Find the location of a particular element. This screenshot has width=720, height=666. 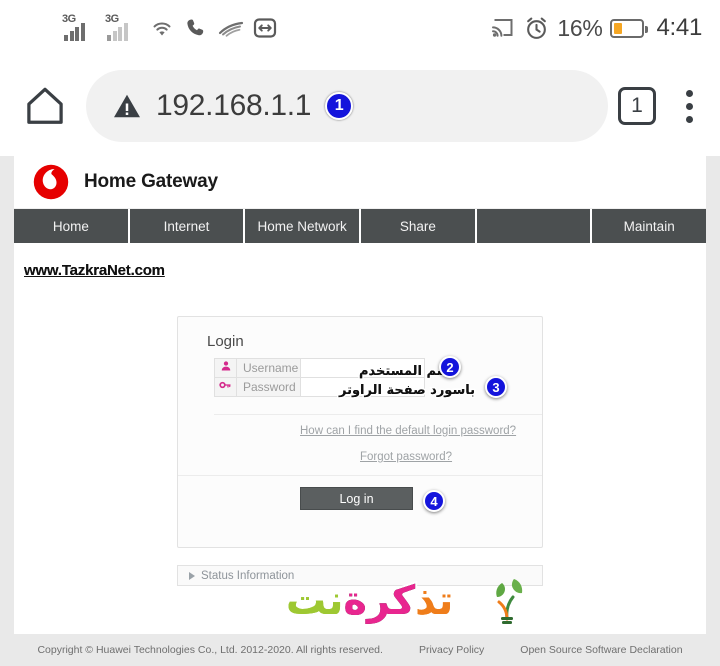

cast-icon is located at coordinates (502, 28).